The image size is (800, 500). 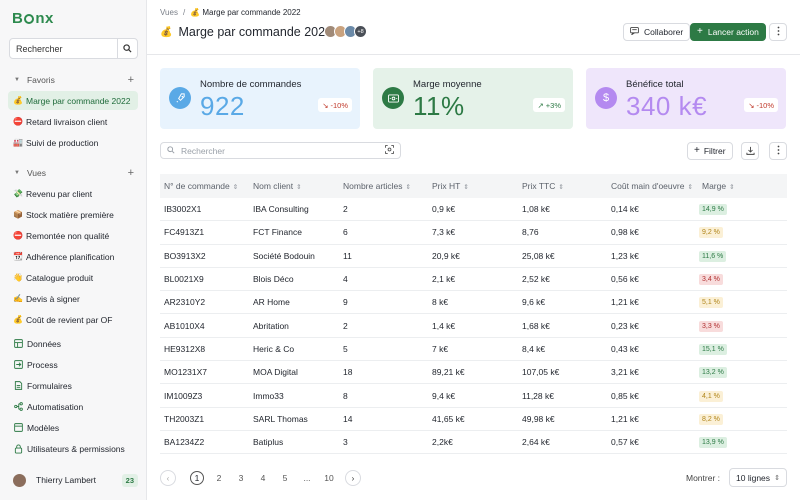 What do you see at coordinates (345, 348) in the screenshot?
I see `table-cell: 5` at bounding box center [345, 348].